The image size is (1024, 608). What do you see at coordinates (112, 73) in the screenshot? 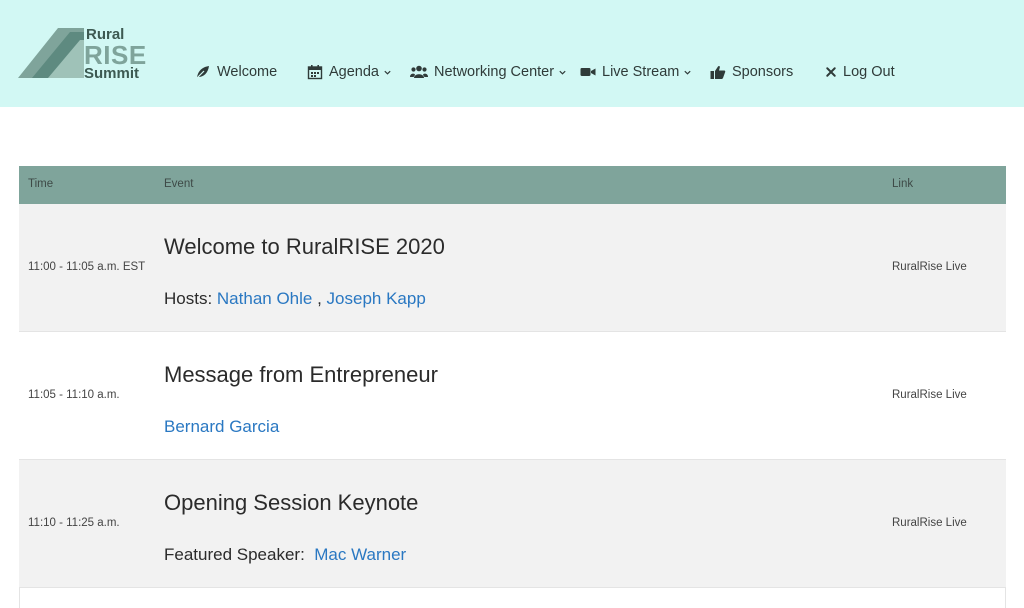
I see `logo-text-summit: Summit` at bounding box center [112, 73].